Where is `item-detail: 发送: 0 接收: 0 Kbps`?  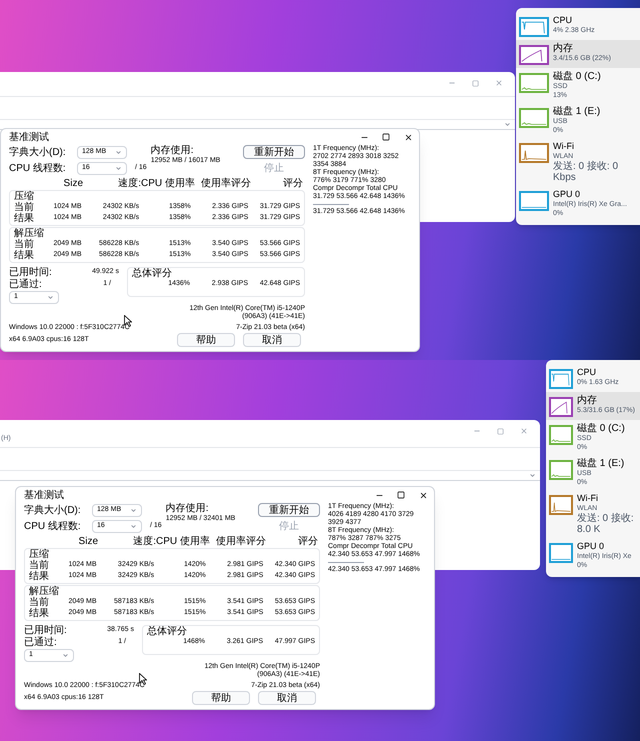 item-detail: 发送: 0 接收: 0 Kbps is located at coordinates (586, 172).